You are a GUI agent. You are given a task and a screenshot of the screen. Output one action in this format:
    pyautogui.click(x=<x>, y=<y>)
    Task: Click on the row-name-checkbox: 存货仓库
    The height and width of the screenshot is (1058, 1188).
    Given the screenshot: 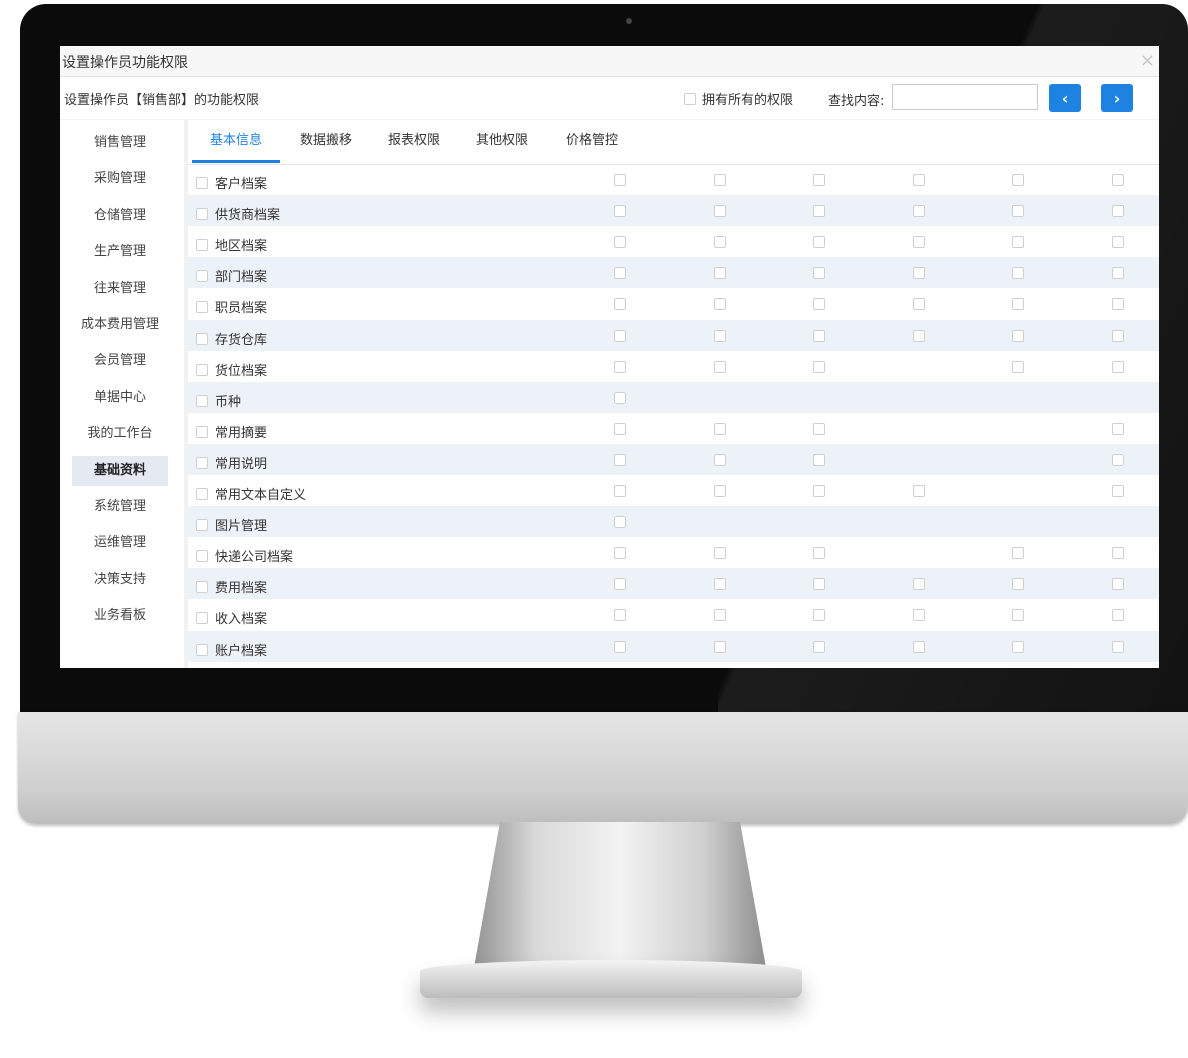 What is the action you would take?
    pyautogui.click(x=231, y=338)
    